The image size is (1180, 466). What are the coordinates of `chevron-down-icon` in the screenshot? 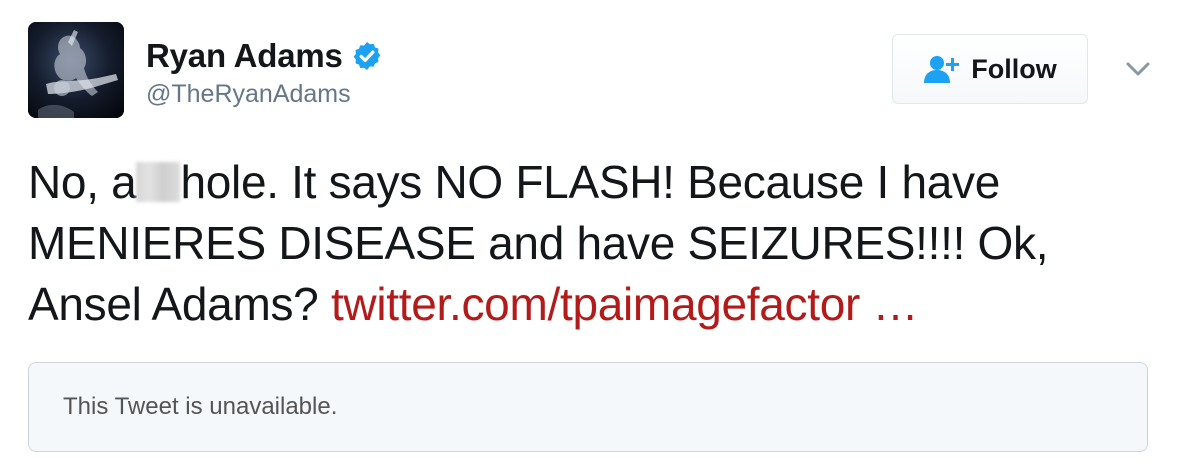 It's located at (1138, 69).